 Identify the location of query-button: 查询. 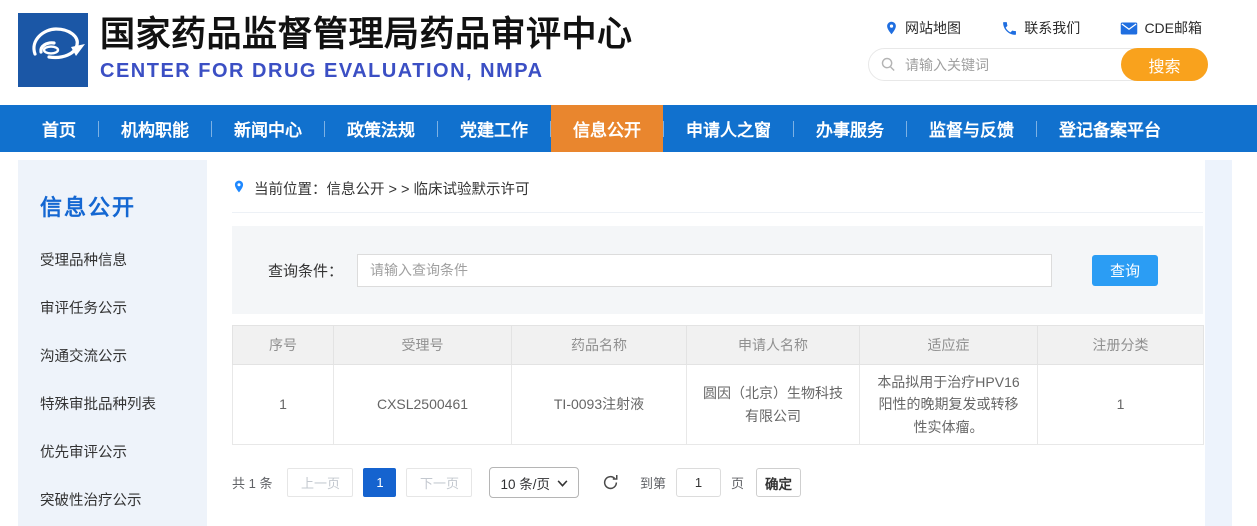
(1125, 270).